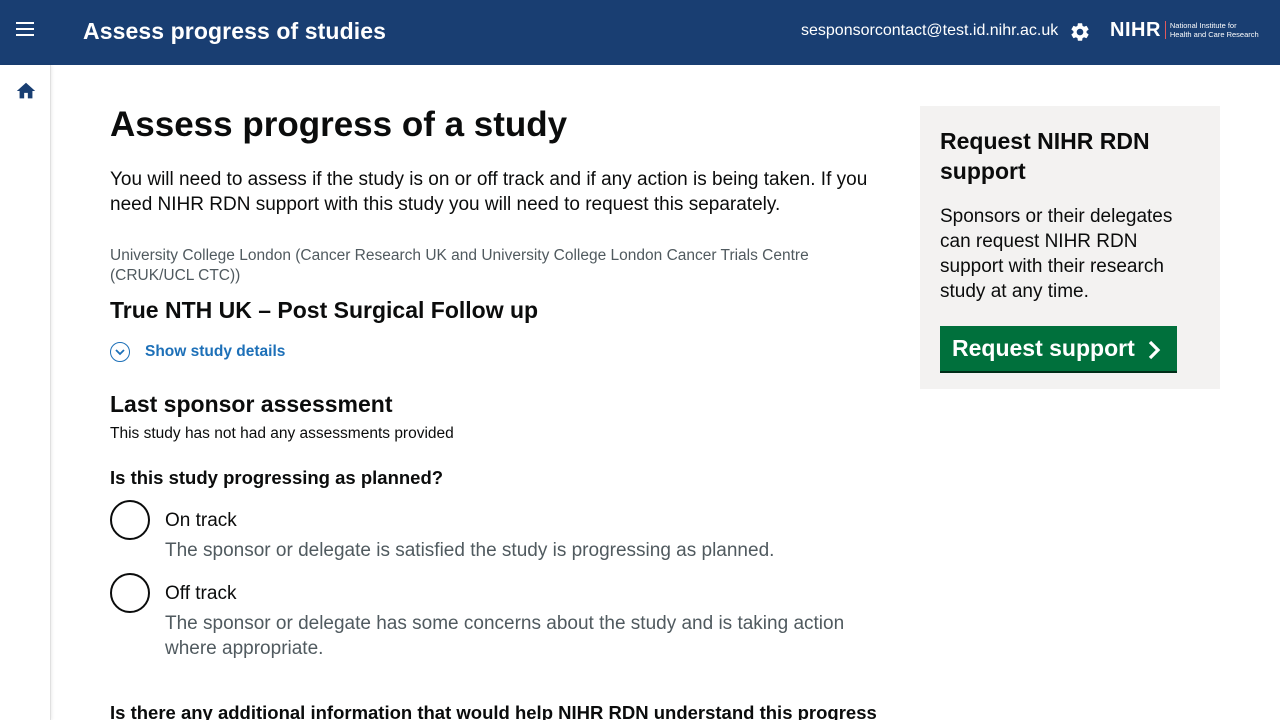 The height and width of the screenshot is (720, 1280). I want to click on home-icon, so click(26, 91).